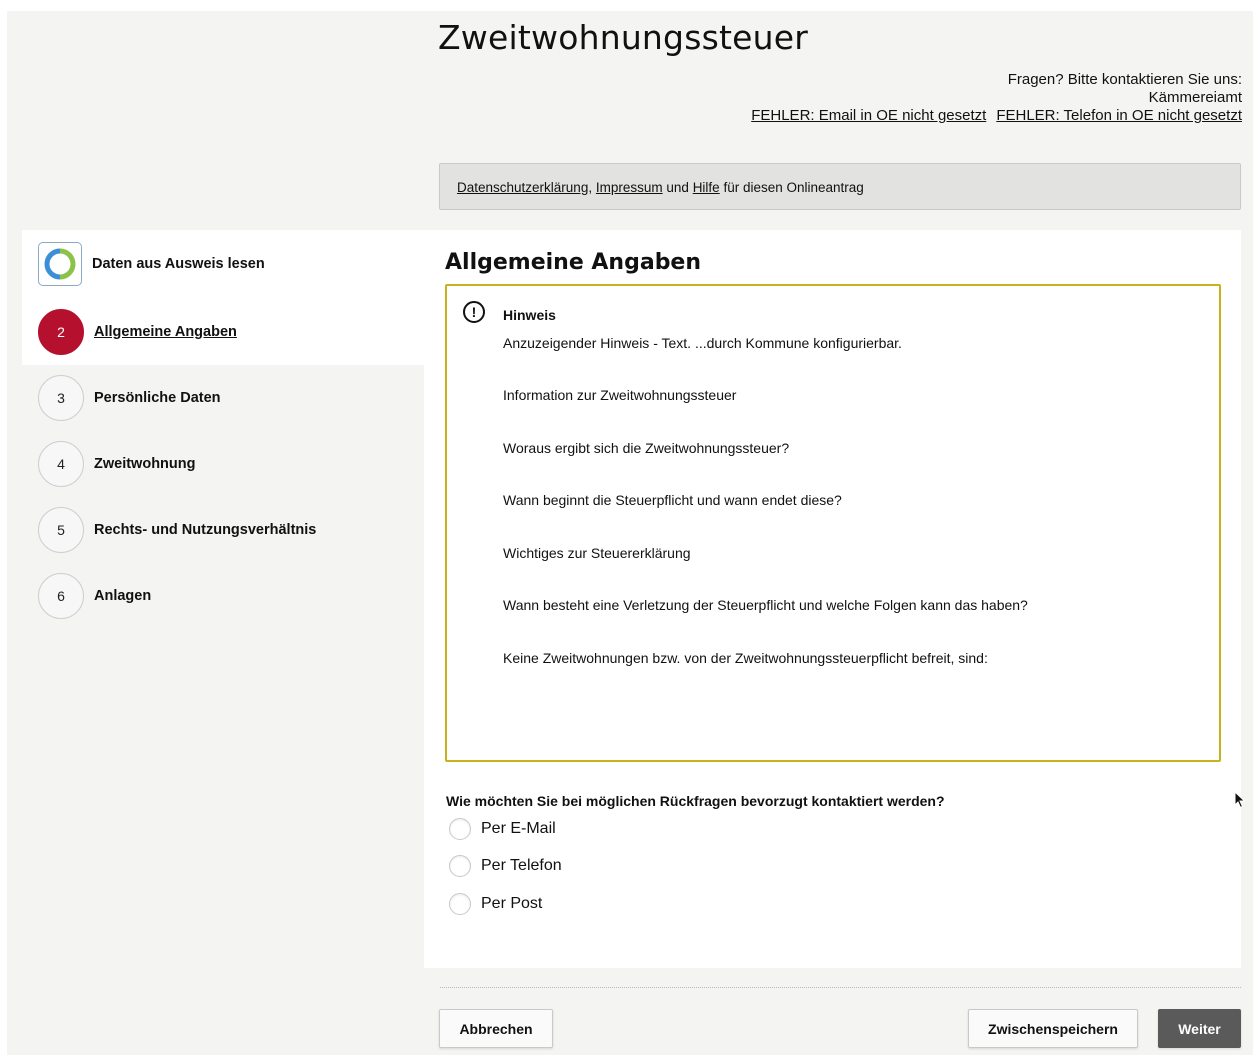 Image resolution: width=1253 pixels, height=1055 pixels. What do you see at coordinates (1053, 1028) in the screenshot?
I see `save-draft-button: Zwischenspeichern` at bounding box center [1053, 1028].